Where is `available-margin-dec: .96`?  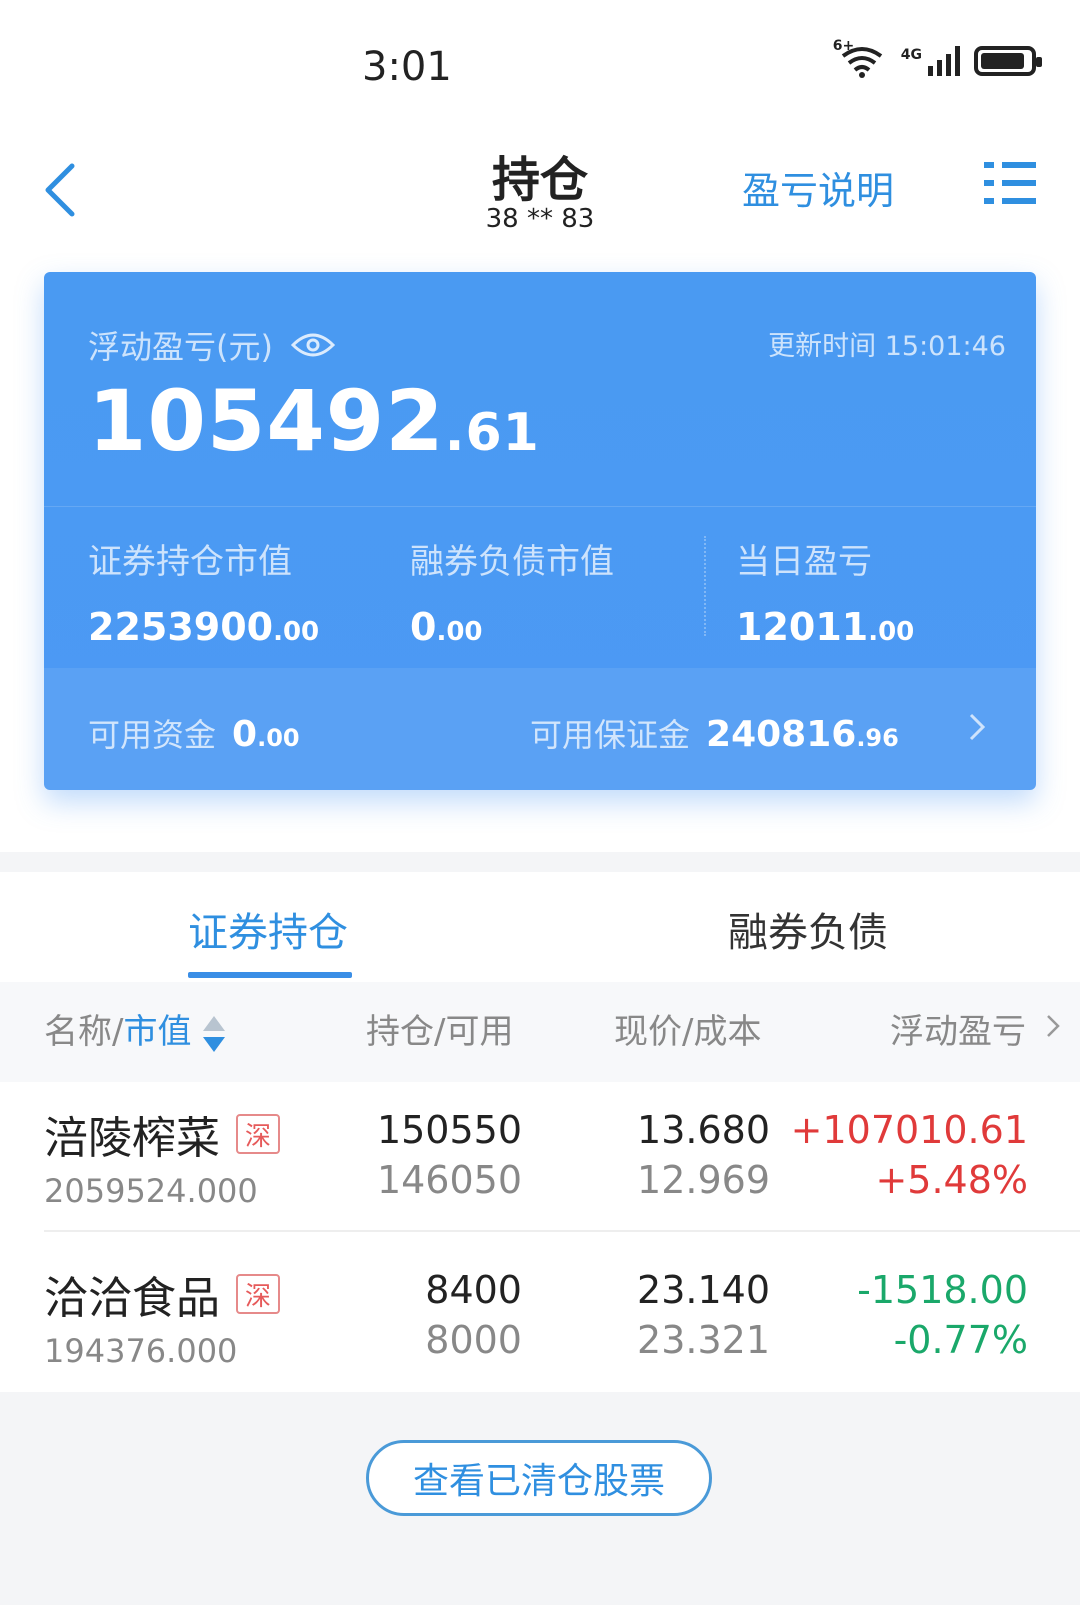
available-margin-dec: .96 is located at coordinates (877, 738).